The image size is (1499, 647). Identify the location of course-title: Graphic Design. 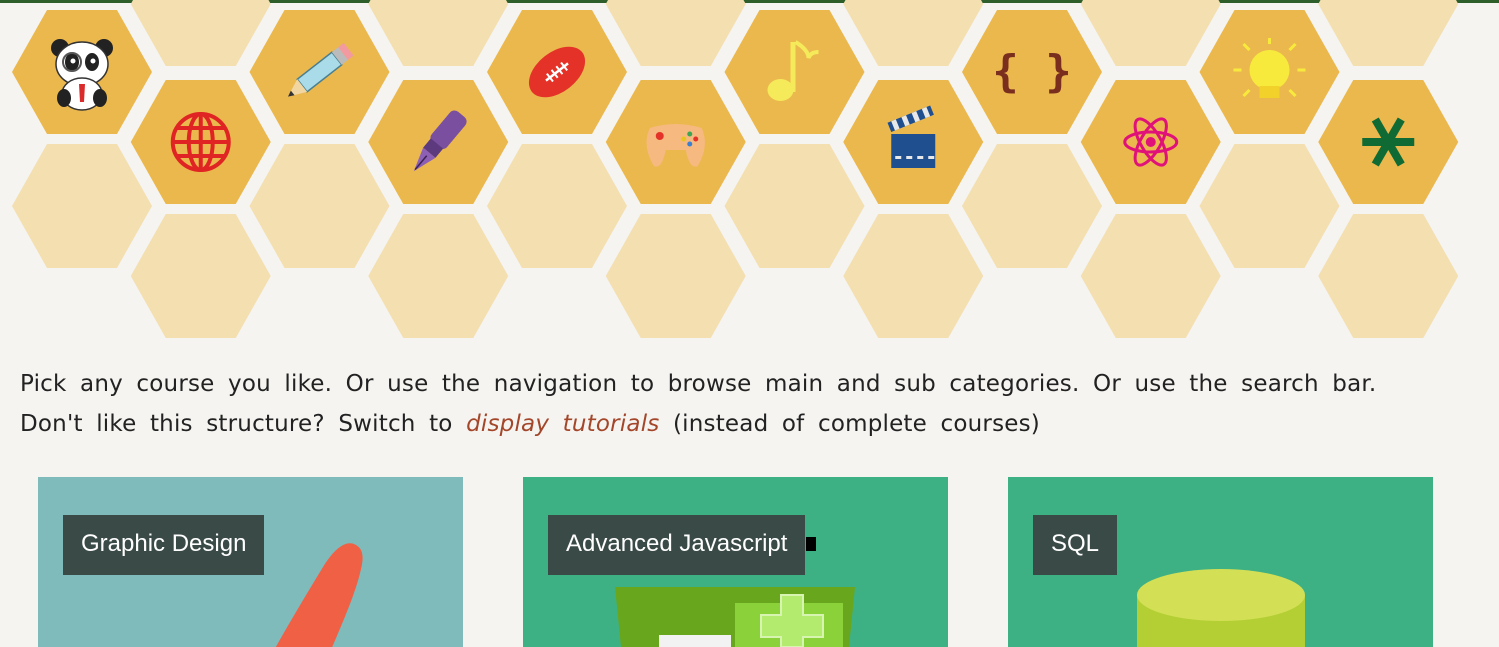
(164, 545).